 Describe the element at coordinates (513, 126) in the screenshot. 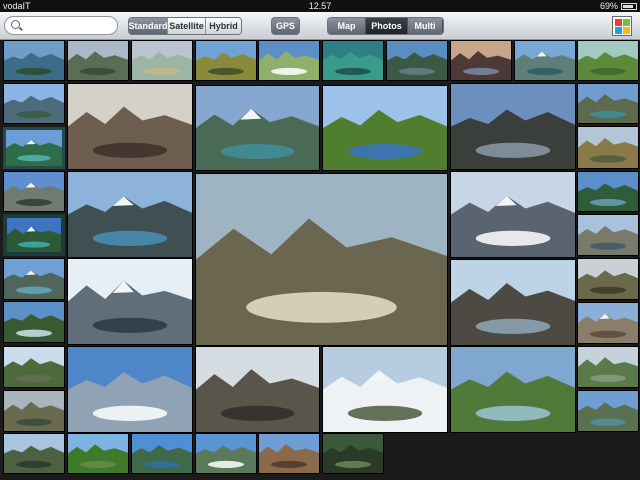

I see `photo-dark-ridge` at that location.